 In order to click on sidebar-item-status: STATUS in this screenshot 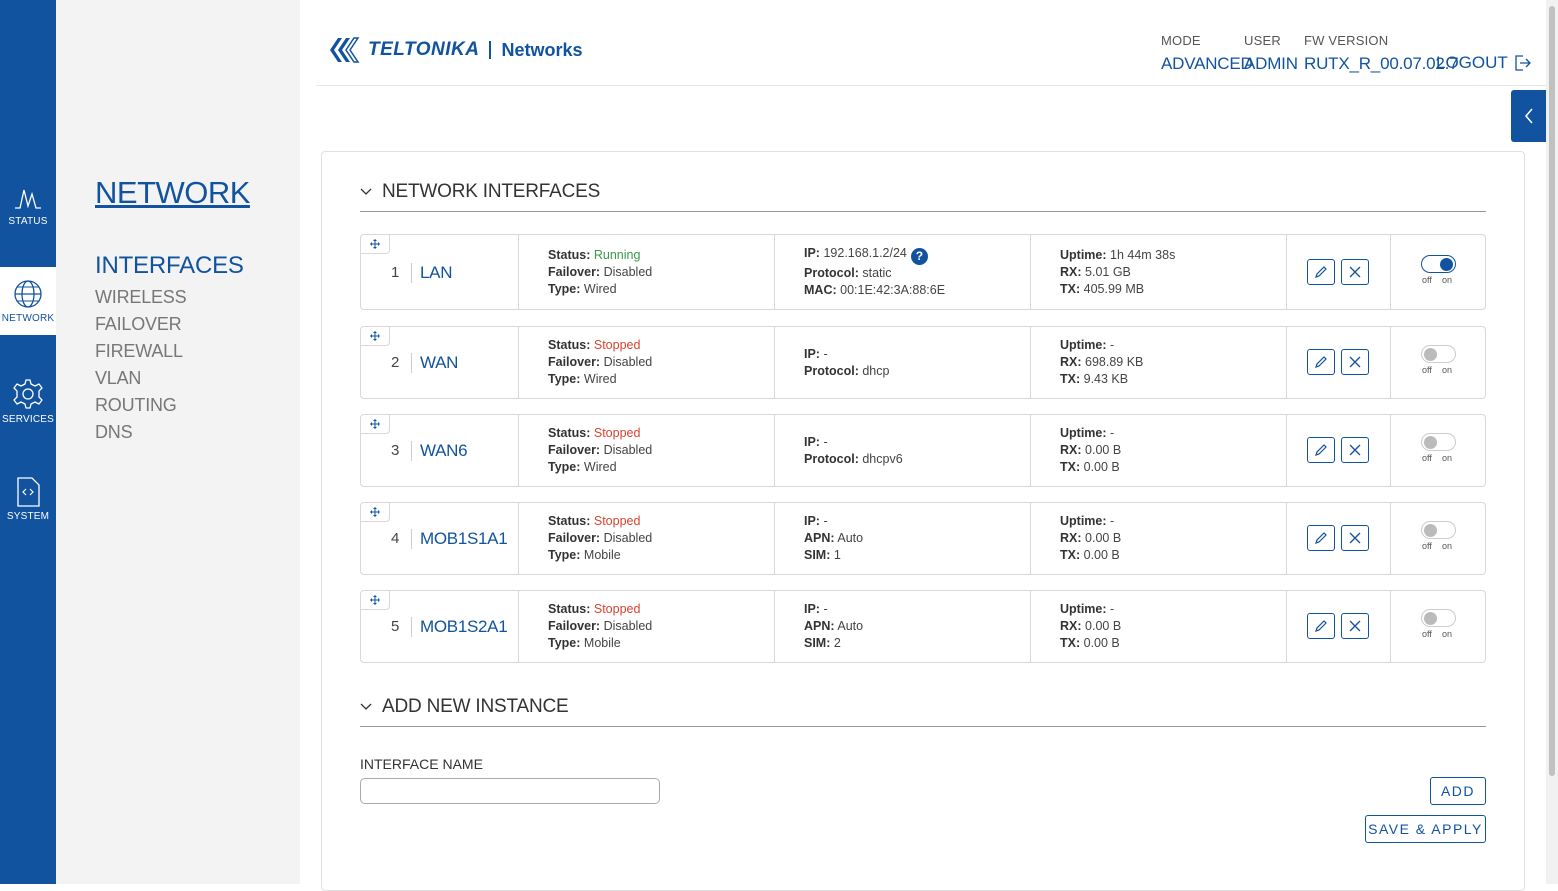, I will do `click(28, 205)`.